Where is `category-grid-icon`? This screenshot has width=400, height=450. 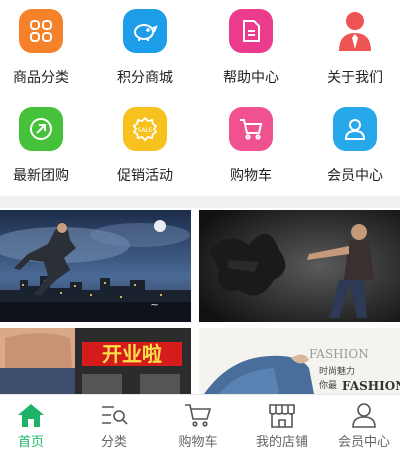 category-grid-icon is located at coordinates (41, 31).